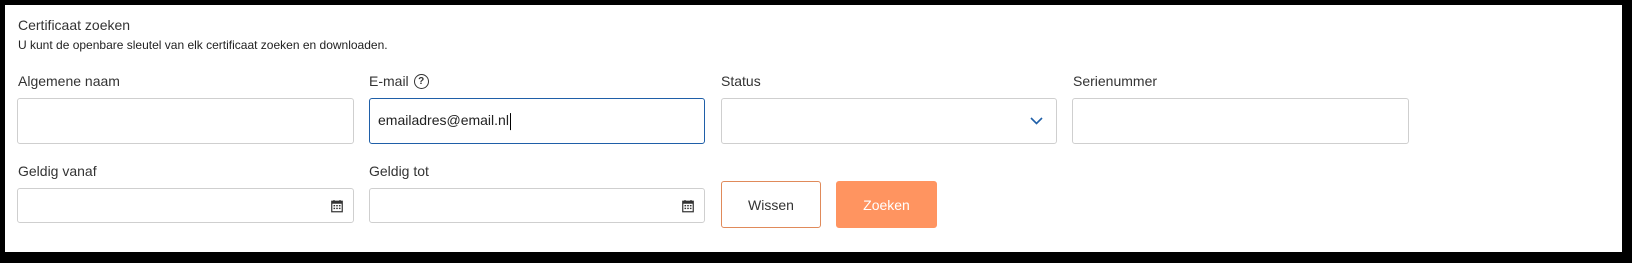  I want to click on status-select, so click(889, 121).